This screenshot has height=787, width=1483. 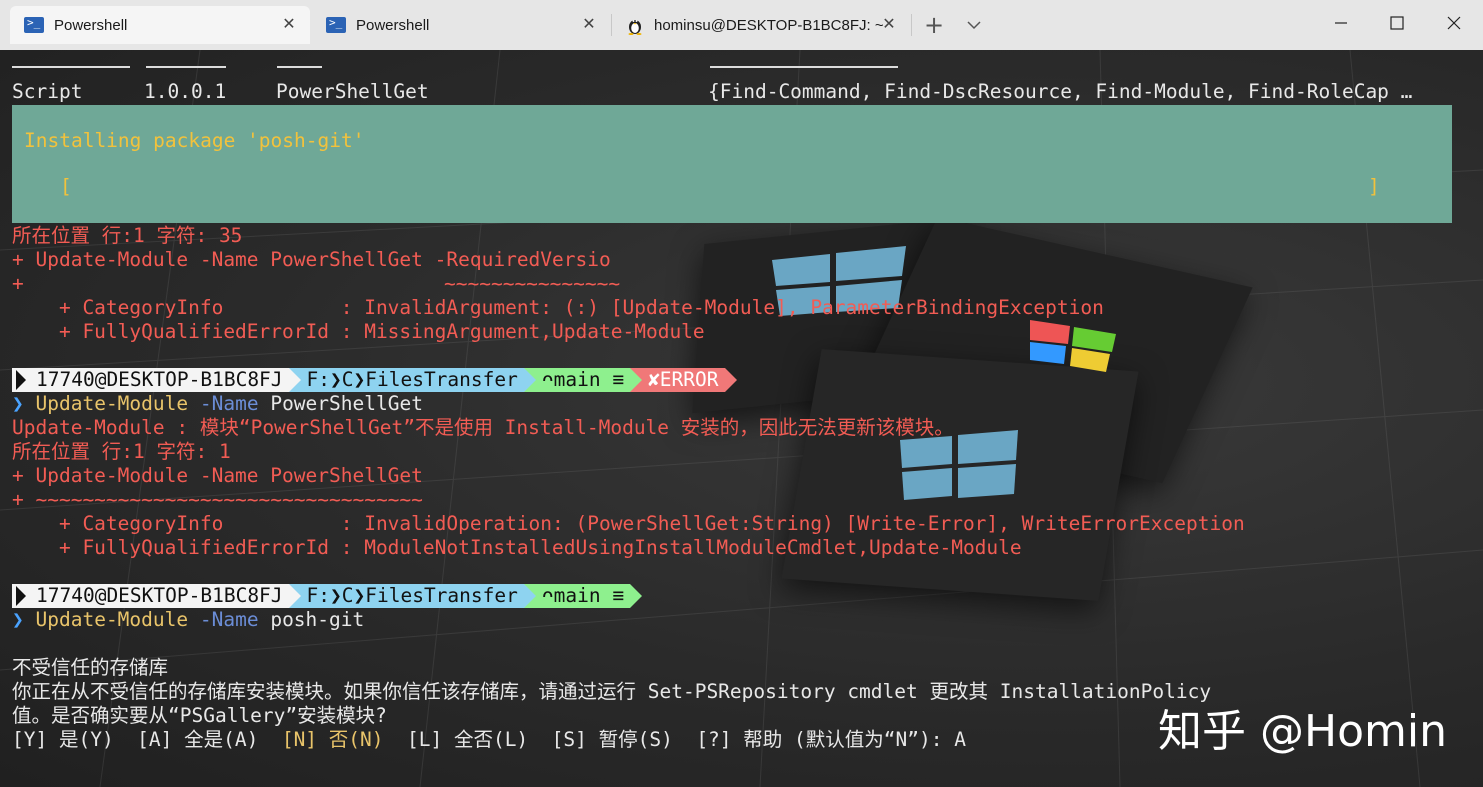 What do you see at coordinates (147, 739) in the screenshot?
I see `choice-yes-all: [Y] 是(Y) [A] 全是(A)` at bounding box center [147, 739].